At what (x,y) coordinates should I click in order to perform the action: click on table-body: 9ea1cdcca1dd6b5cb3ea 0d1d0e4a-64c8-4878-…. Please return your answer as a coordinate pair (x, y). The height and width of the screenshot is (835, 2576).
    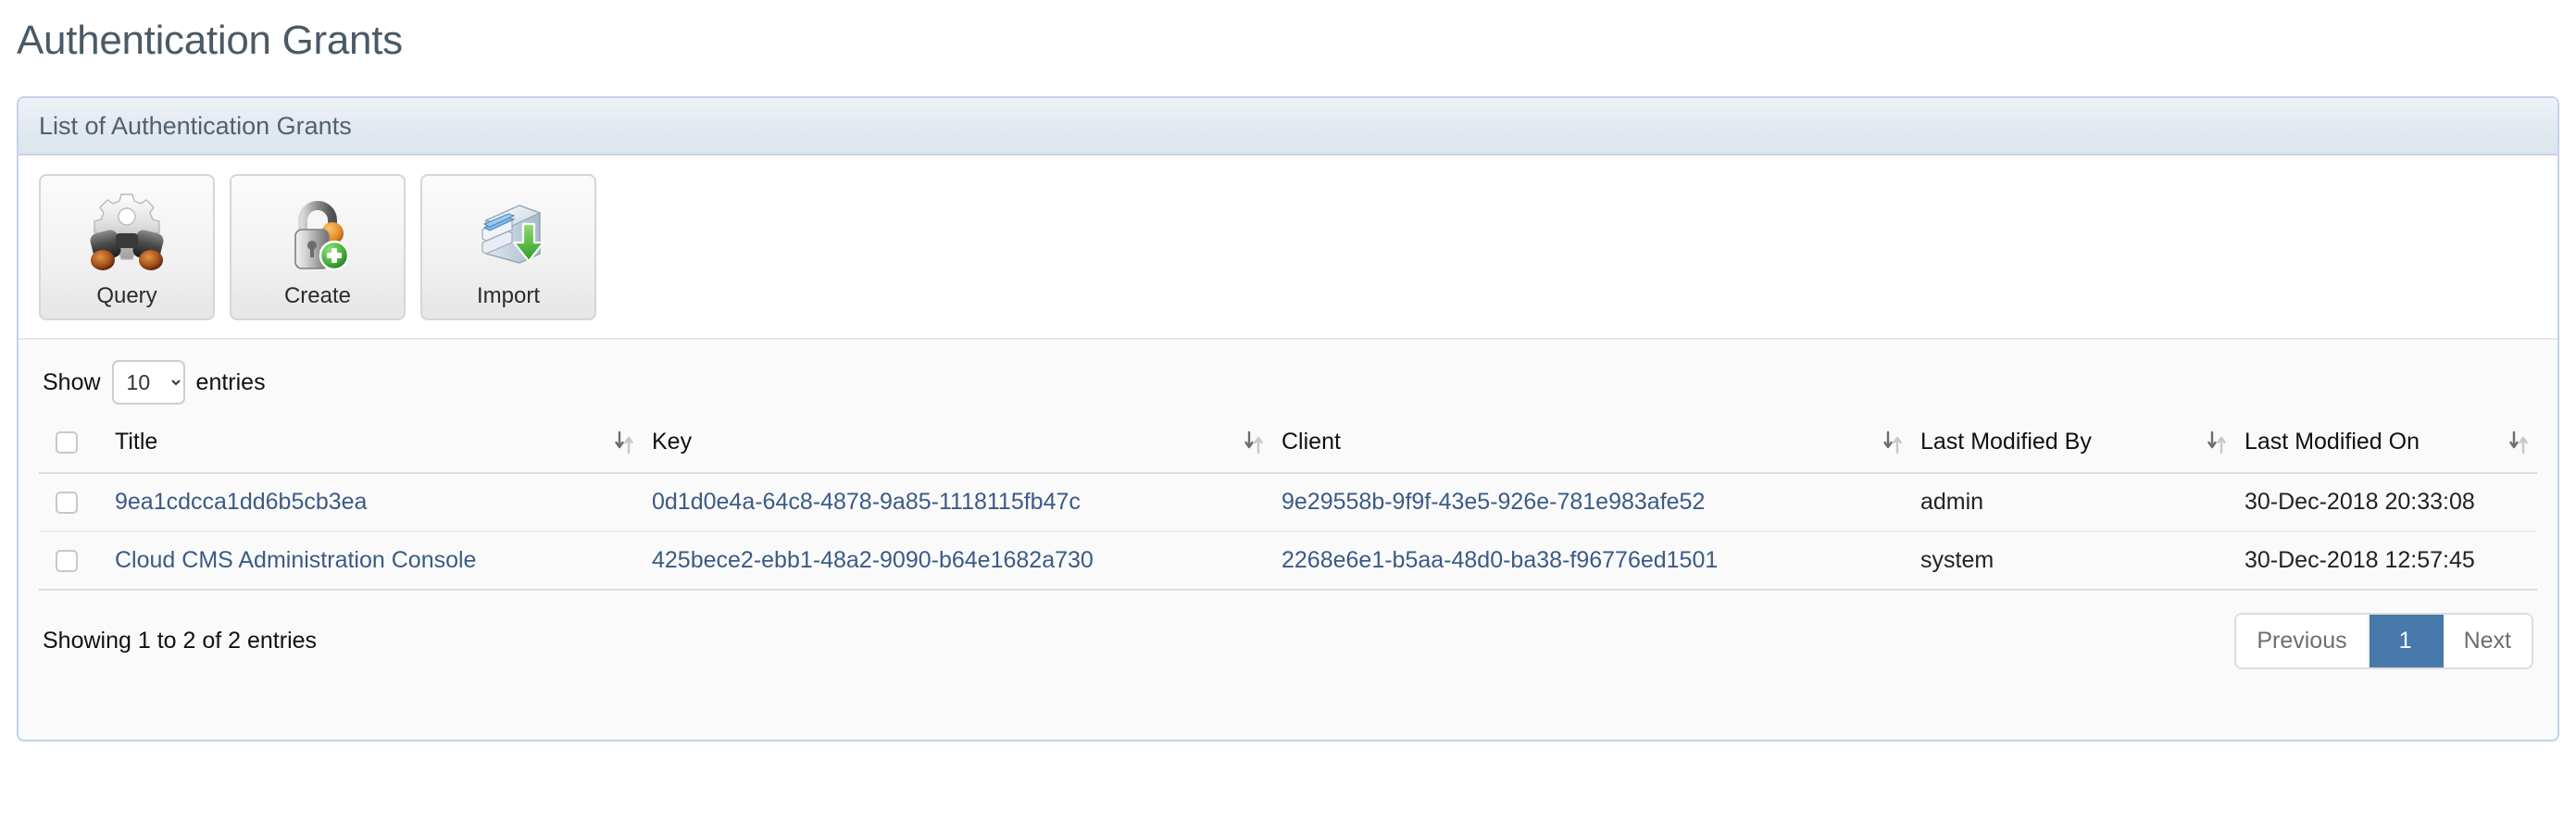
    Looking at the image, I should click on (1288, 532).